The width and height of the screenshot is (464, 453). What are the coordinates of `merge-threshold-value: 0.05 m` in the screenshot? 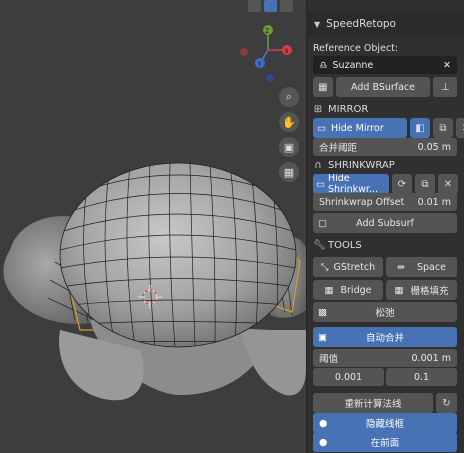 It's located at (434, 147).